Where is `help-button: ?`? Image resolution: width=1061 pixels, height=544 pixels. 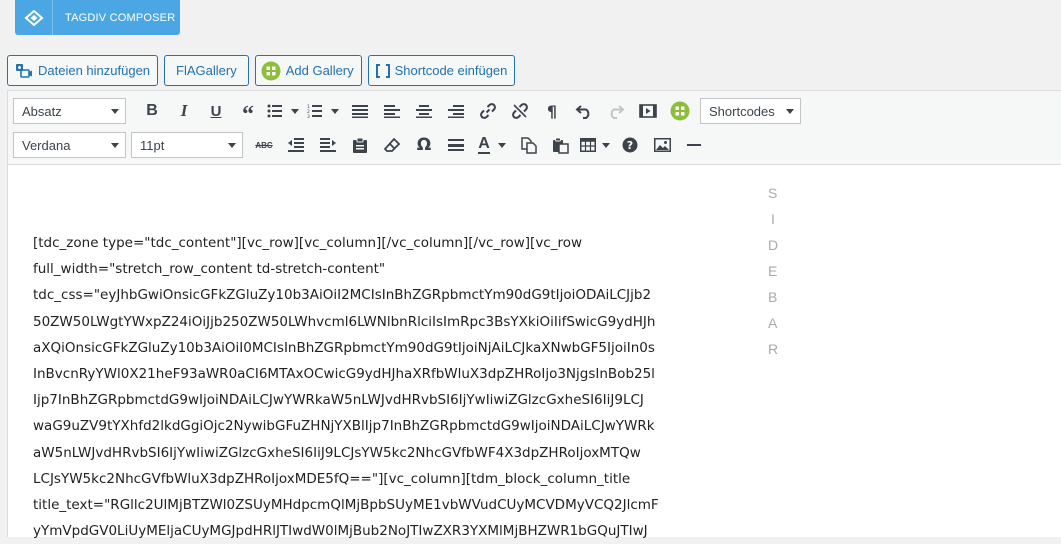 help-button: ? is located at coordinates (630, 145).